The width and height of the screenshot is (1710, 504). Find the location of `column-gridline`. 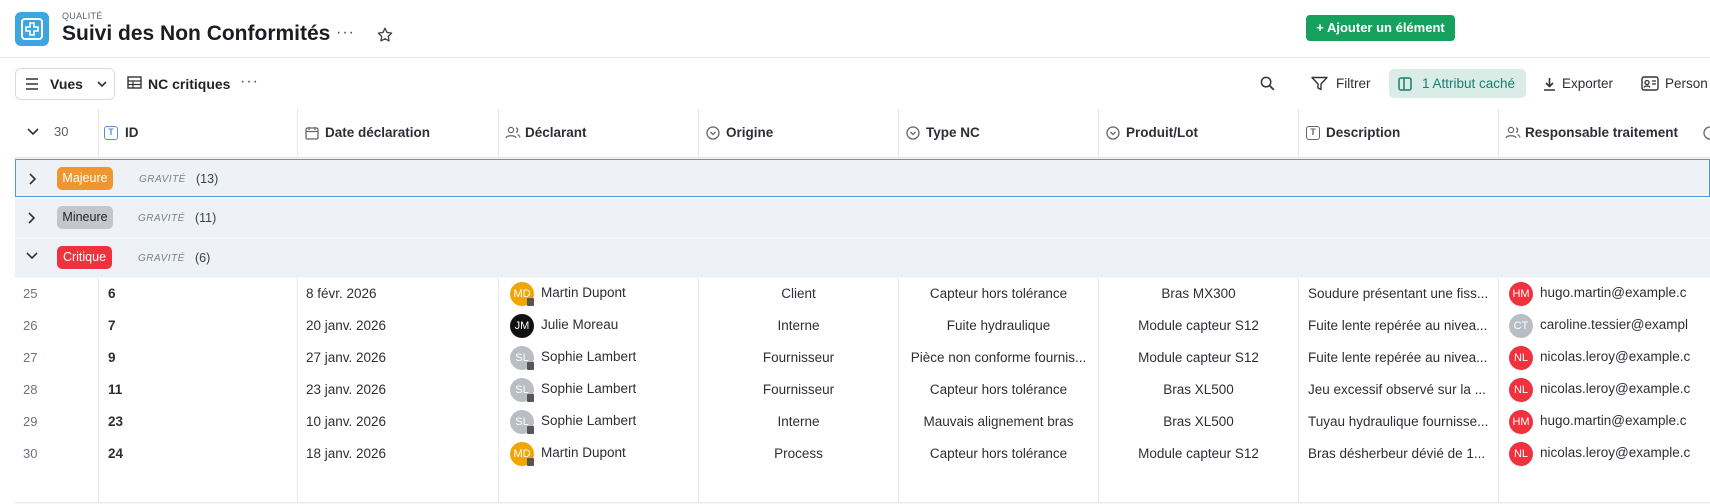

column-gridline is located at coordinates (1098, 390).